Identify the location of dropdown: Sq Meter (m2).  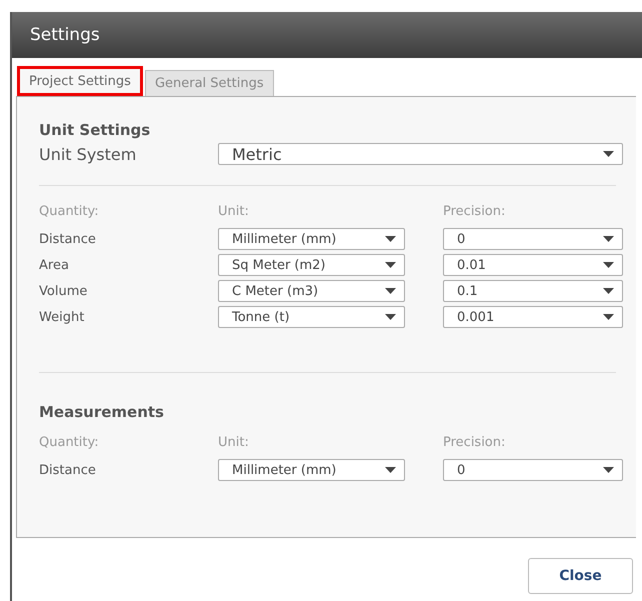
(311, 265).